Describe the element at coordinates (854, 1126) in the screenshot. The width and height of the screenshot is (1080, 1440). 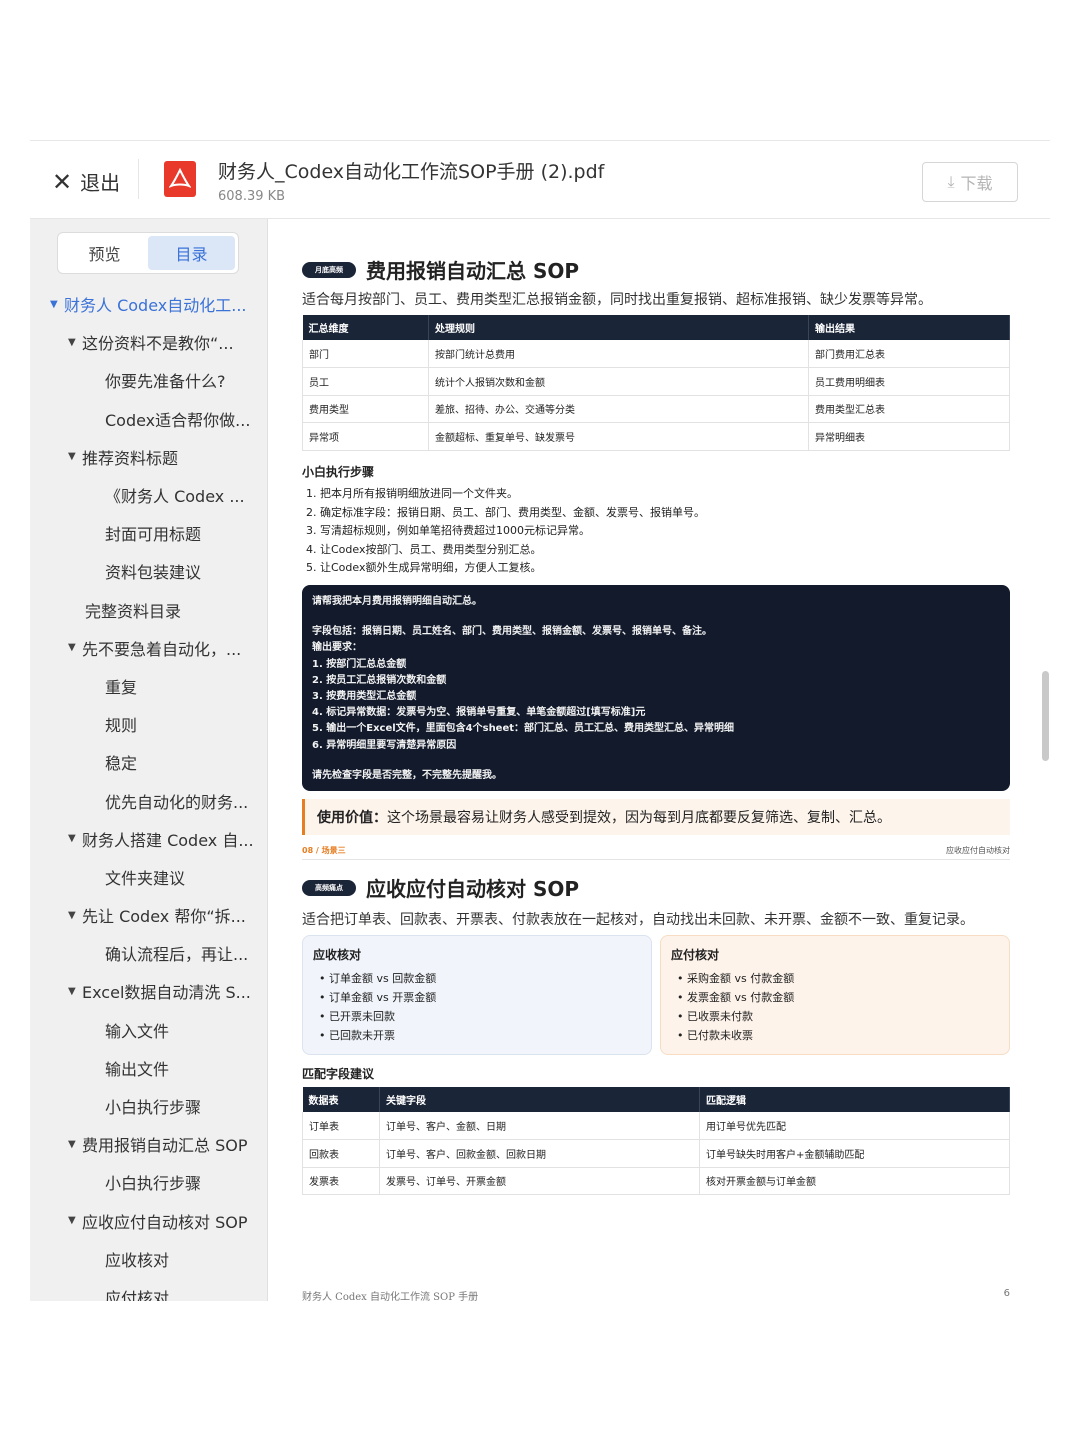
I see `table-cell: 用订单号优先匹配` at that location.